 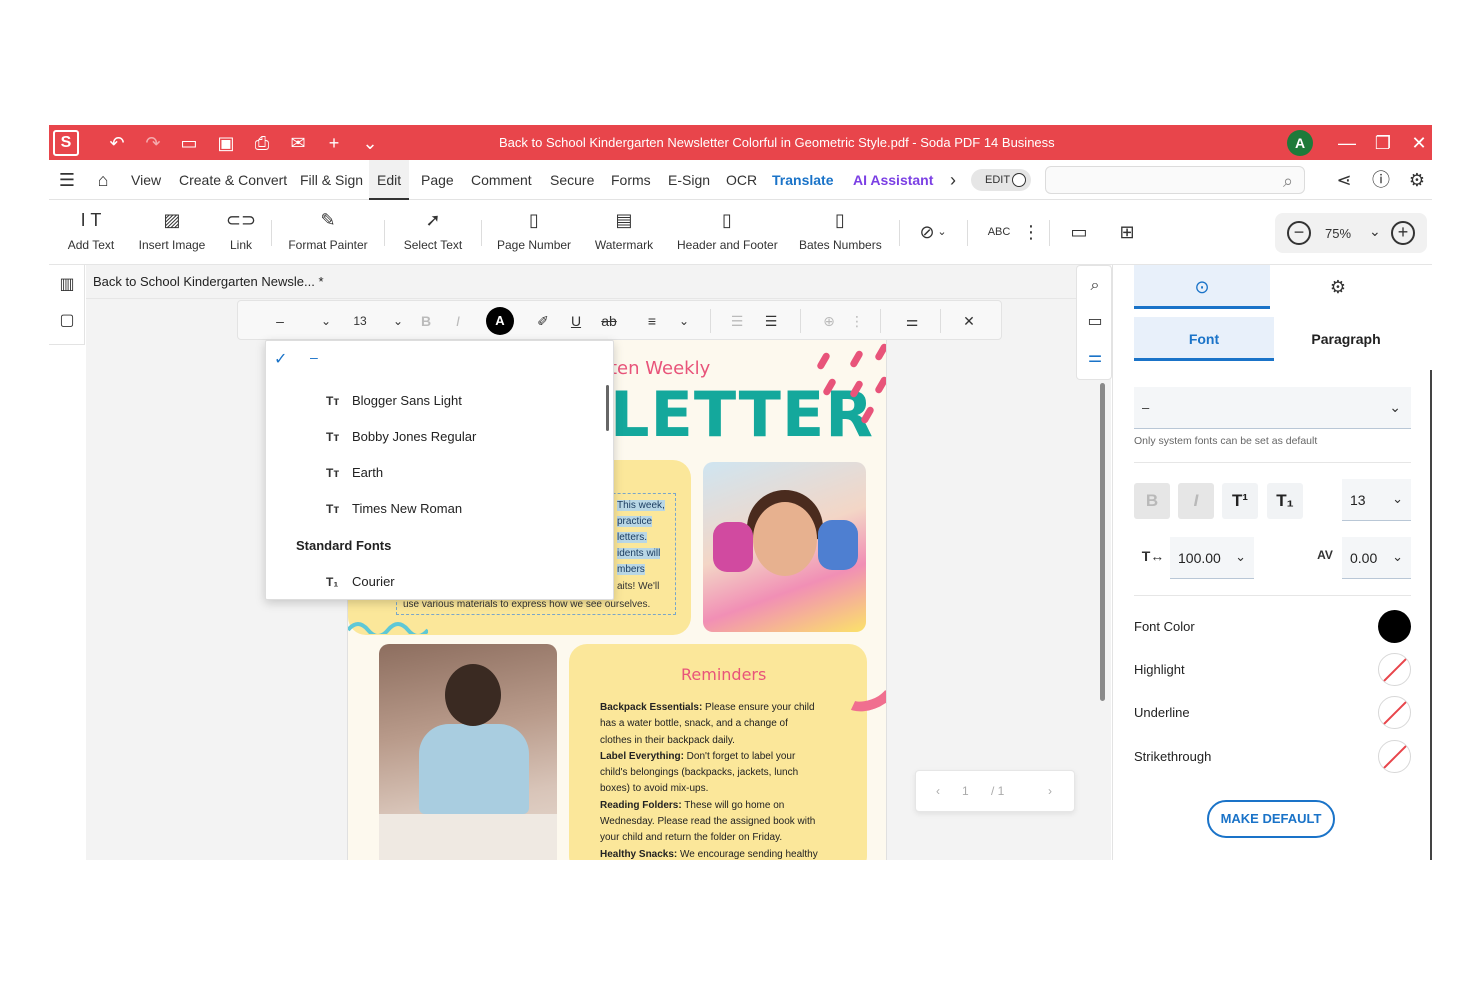 What do you see at coordinates (189, 143) in the screenshot?
I see `open-folder-icon: ▭` at bounding box center [189, 143].